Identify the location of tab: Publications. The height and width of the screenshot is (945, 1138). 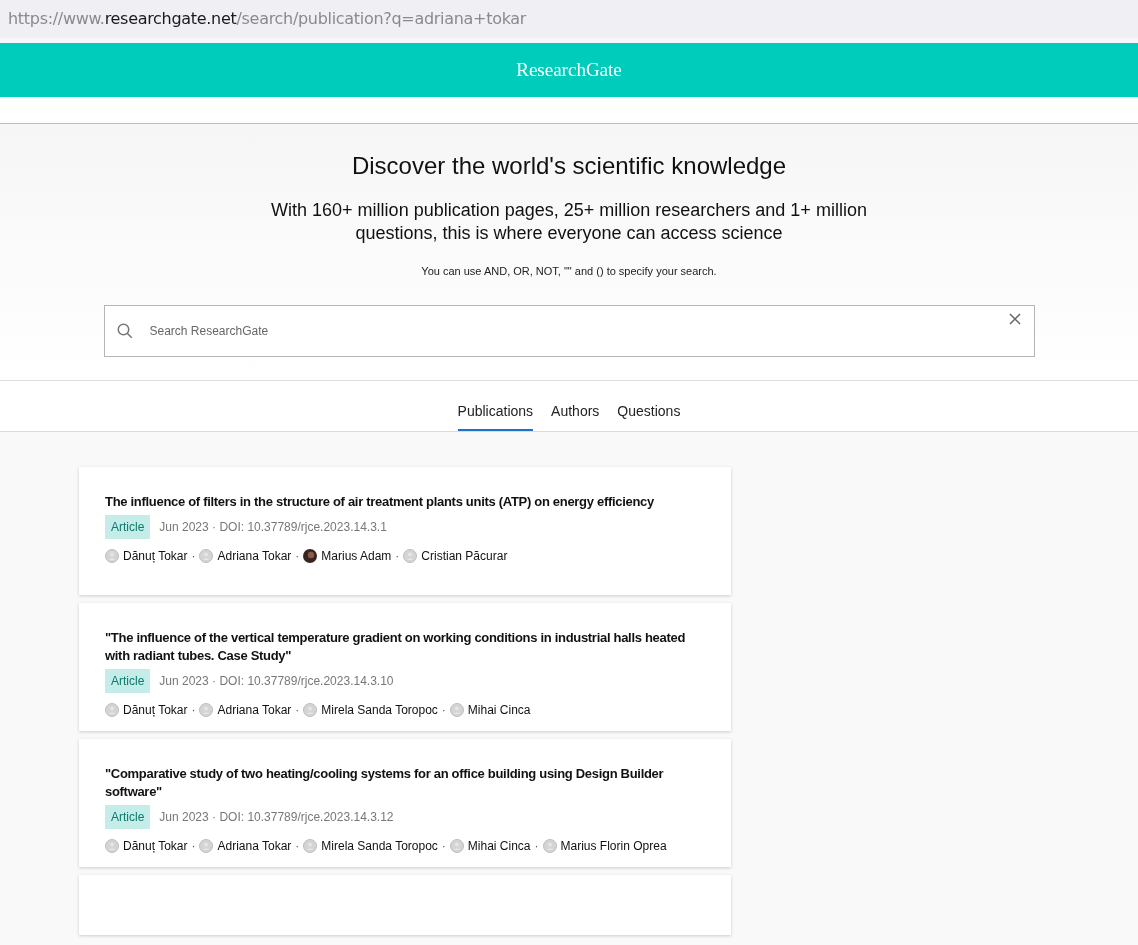
(495, 412).